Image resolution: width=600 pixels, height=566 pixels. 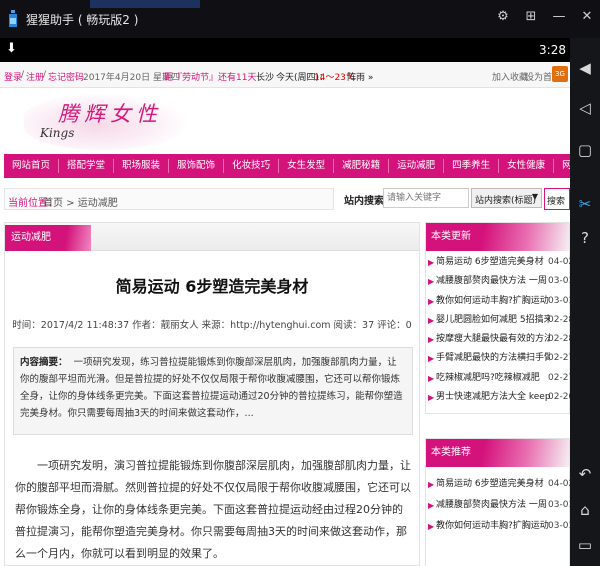 What do you see at coordinates (498, 358) in the screenshot?
I see `list-item: ▶手臂减肥最快的方法横扫手臂02-27` at bounding box center [498, 358].